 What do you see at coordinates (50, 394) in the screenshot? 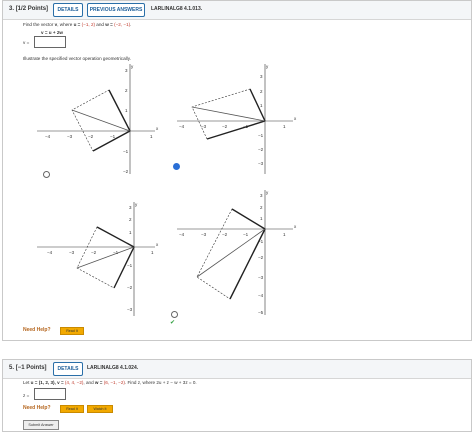
I see `z-answer-input` at bounding box center [50, 394].